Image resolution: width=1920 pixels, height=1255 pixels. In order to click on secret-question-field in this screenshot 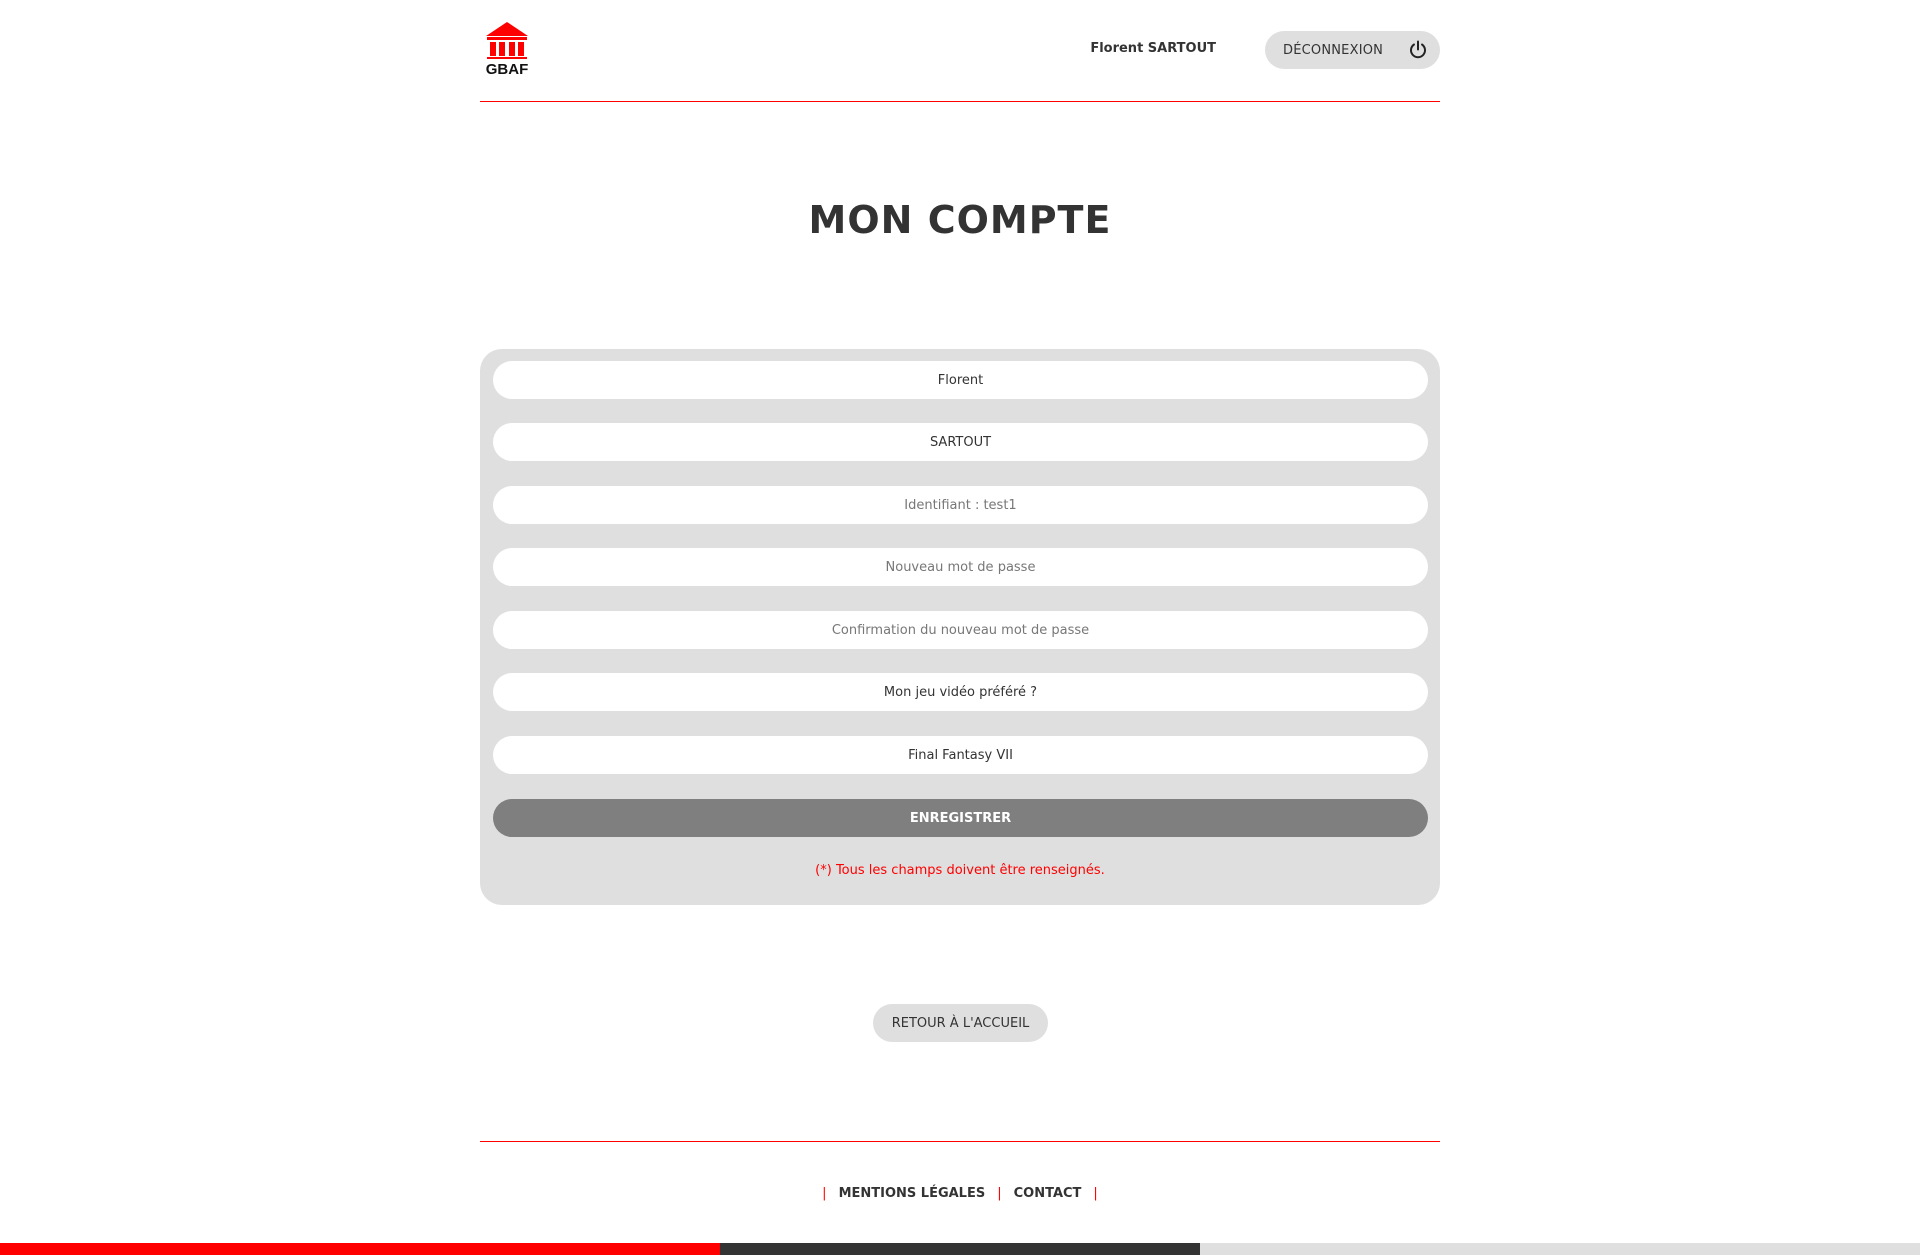, I will do `click(960, 692)`.